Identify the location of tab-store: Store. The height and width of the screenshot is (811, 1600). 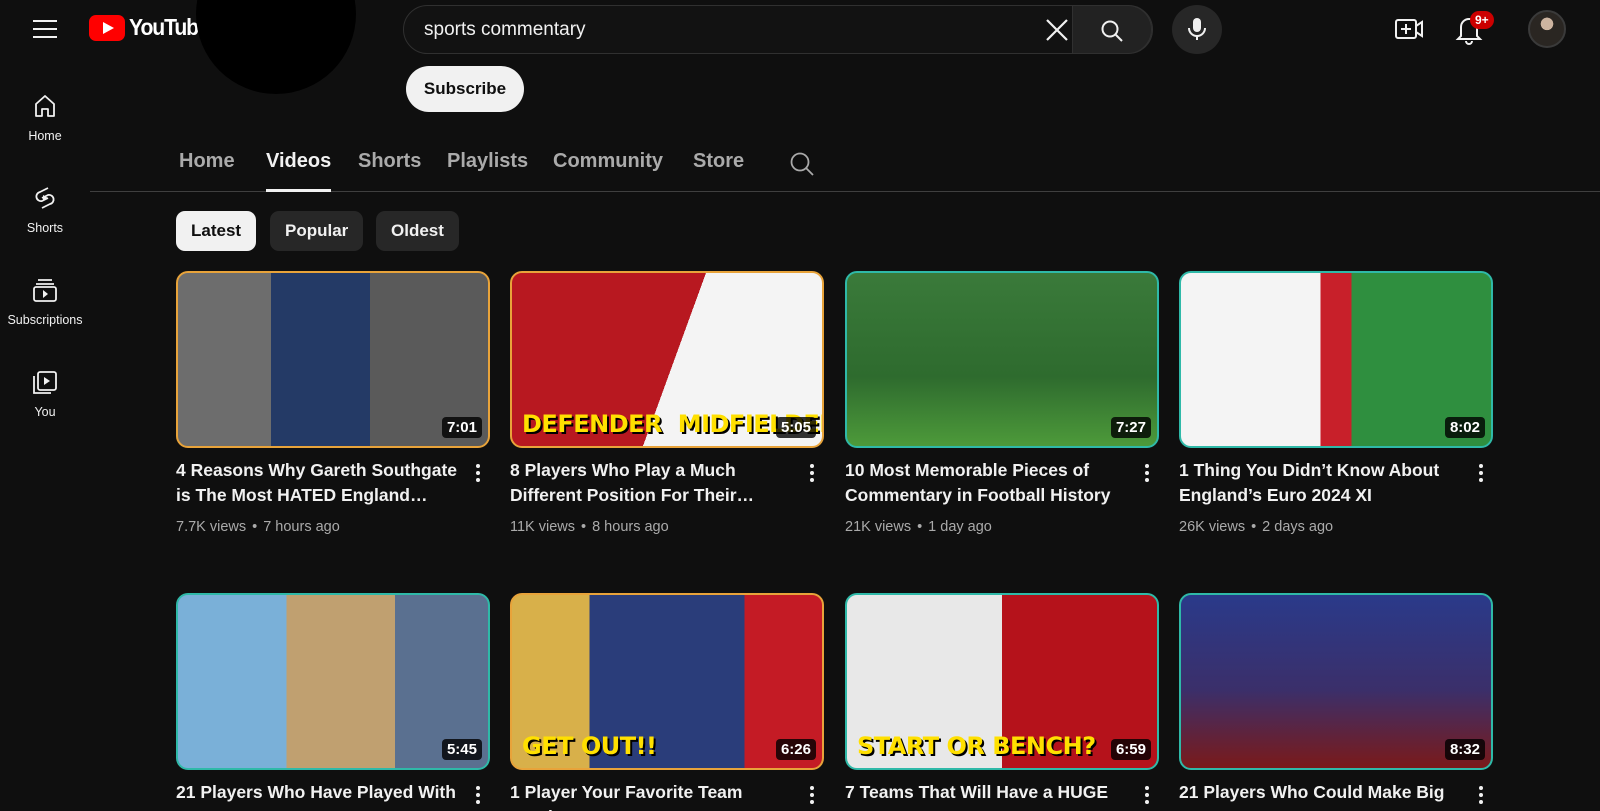
(718, 171).